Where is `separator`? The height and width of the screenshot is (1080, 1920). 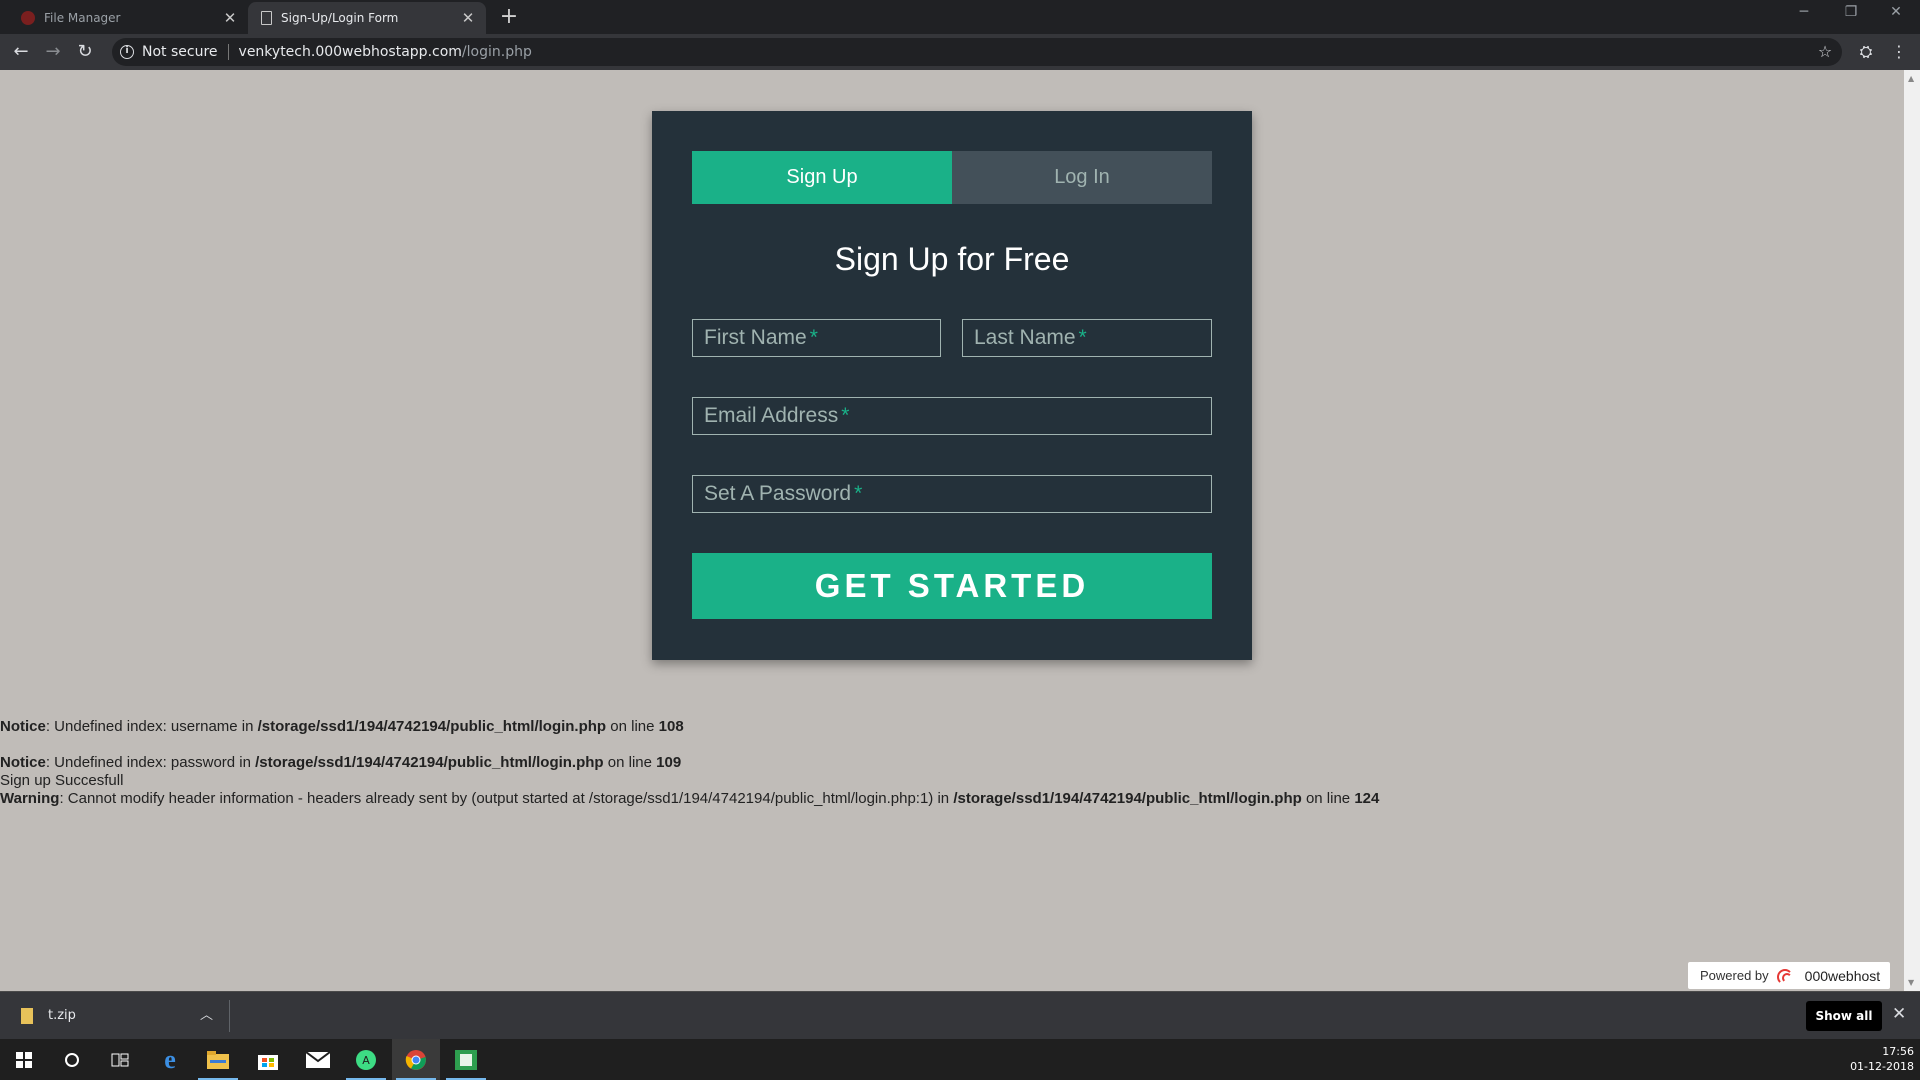 separator is located at coordinates (228, 52).